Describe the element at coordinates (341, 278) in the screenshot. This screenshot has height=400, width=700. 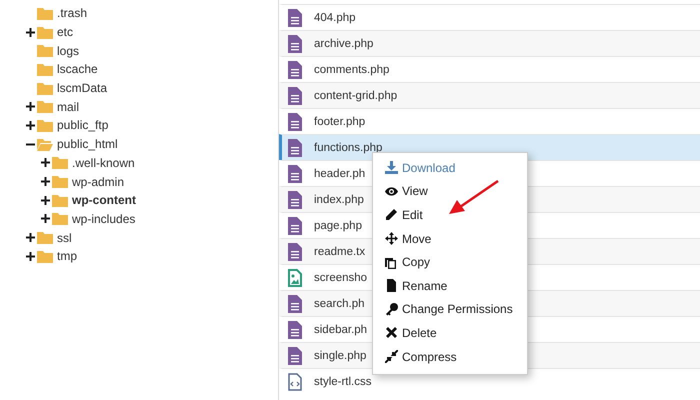
I see `file-name: screensho` at that location.